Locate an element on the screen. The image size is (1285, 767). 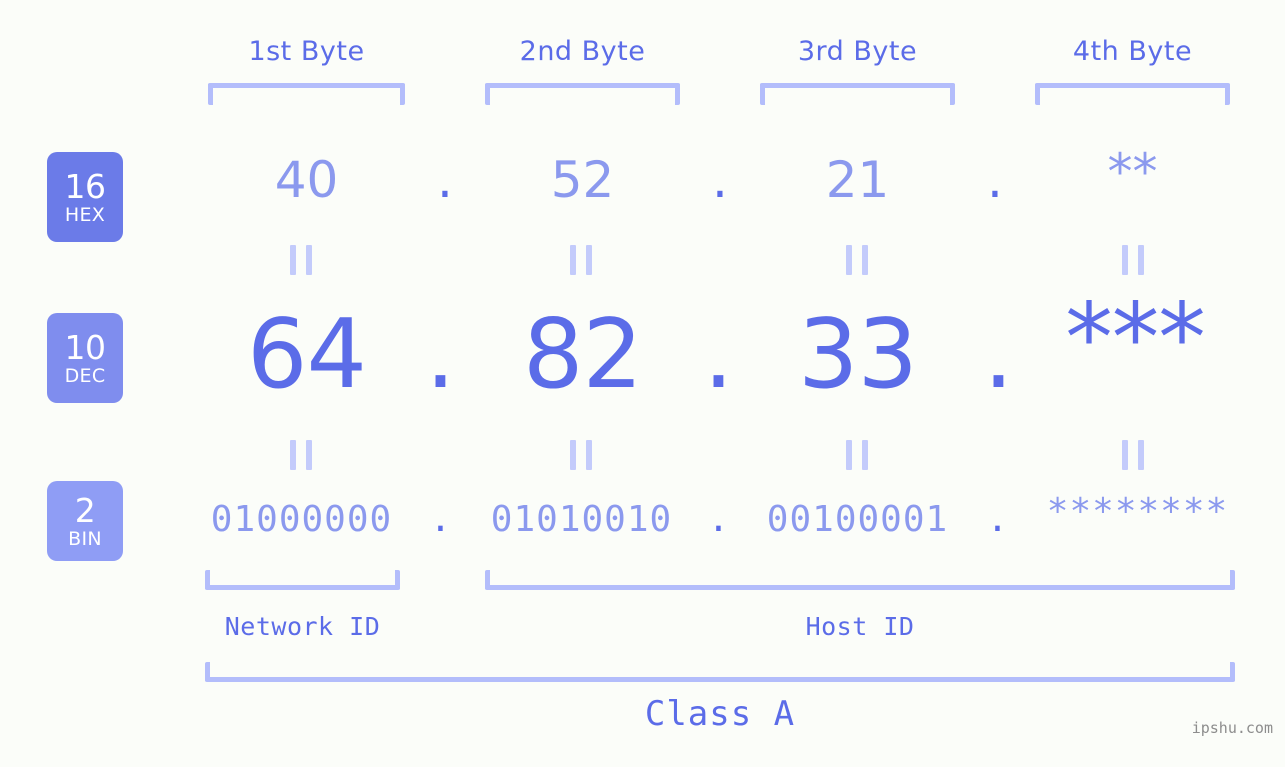
byte-header-4: 4th Byte is located at coordinates (1132, 51).